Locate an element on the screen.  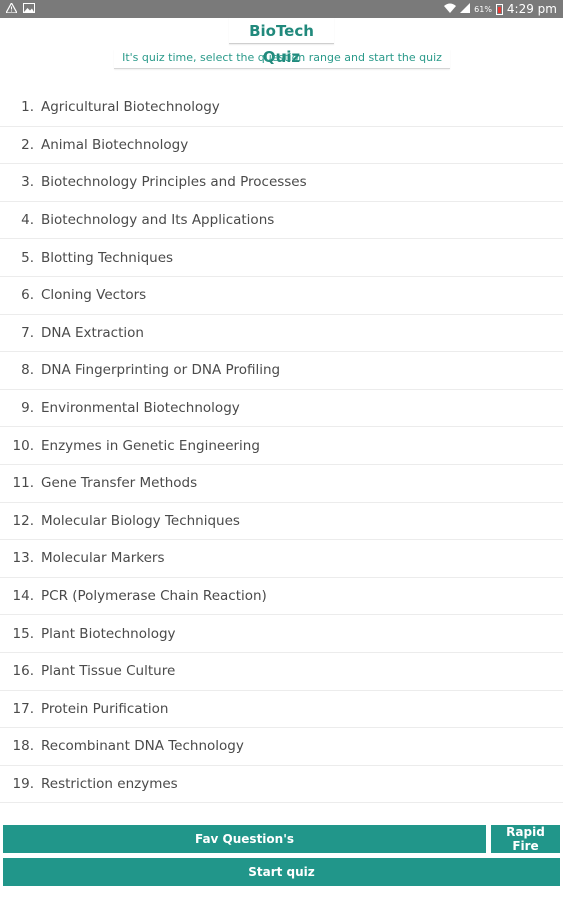
page-title: BioTech Quiz is located at coordinates (281, 42).